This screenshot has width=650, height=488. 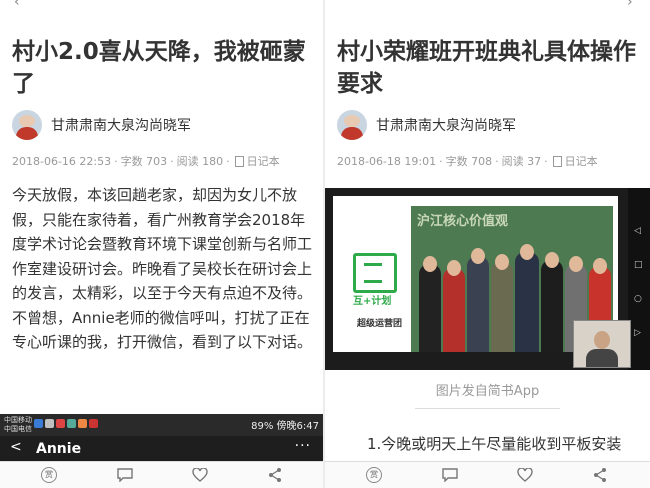 What do you see at coordinates (159, 68) in the screenshot?
I see `article-title: 村小2.0喜从天降，我被砸蒙了` at bounding box center [159, 68].